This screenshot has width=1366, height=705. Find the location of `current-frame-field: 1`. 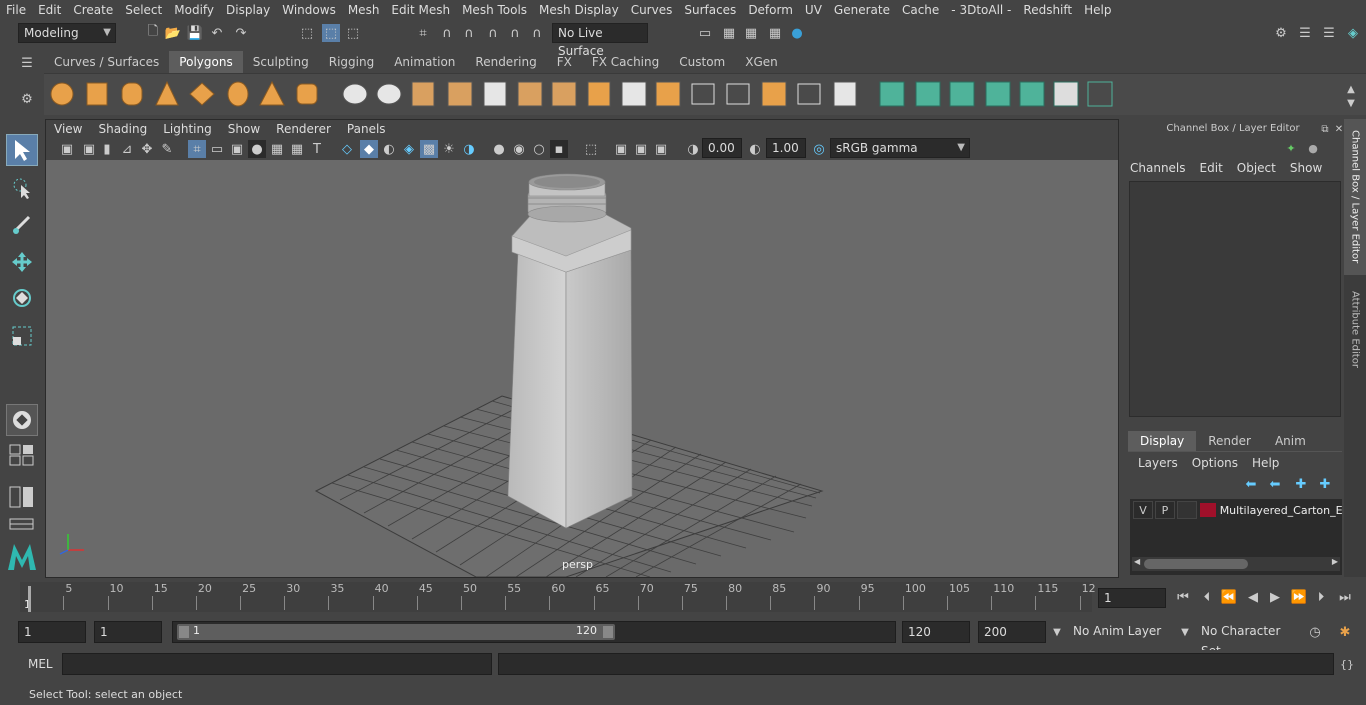

current-frame-field: 1 is located at coordinates (1132, 598).